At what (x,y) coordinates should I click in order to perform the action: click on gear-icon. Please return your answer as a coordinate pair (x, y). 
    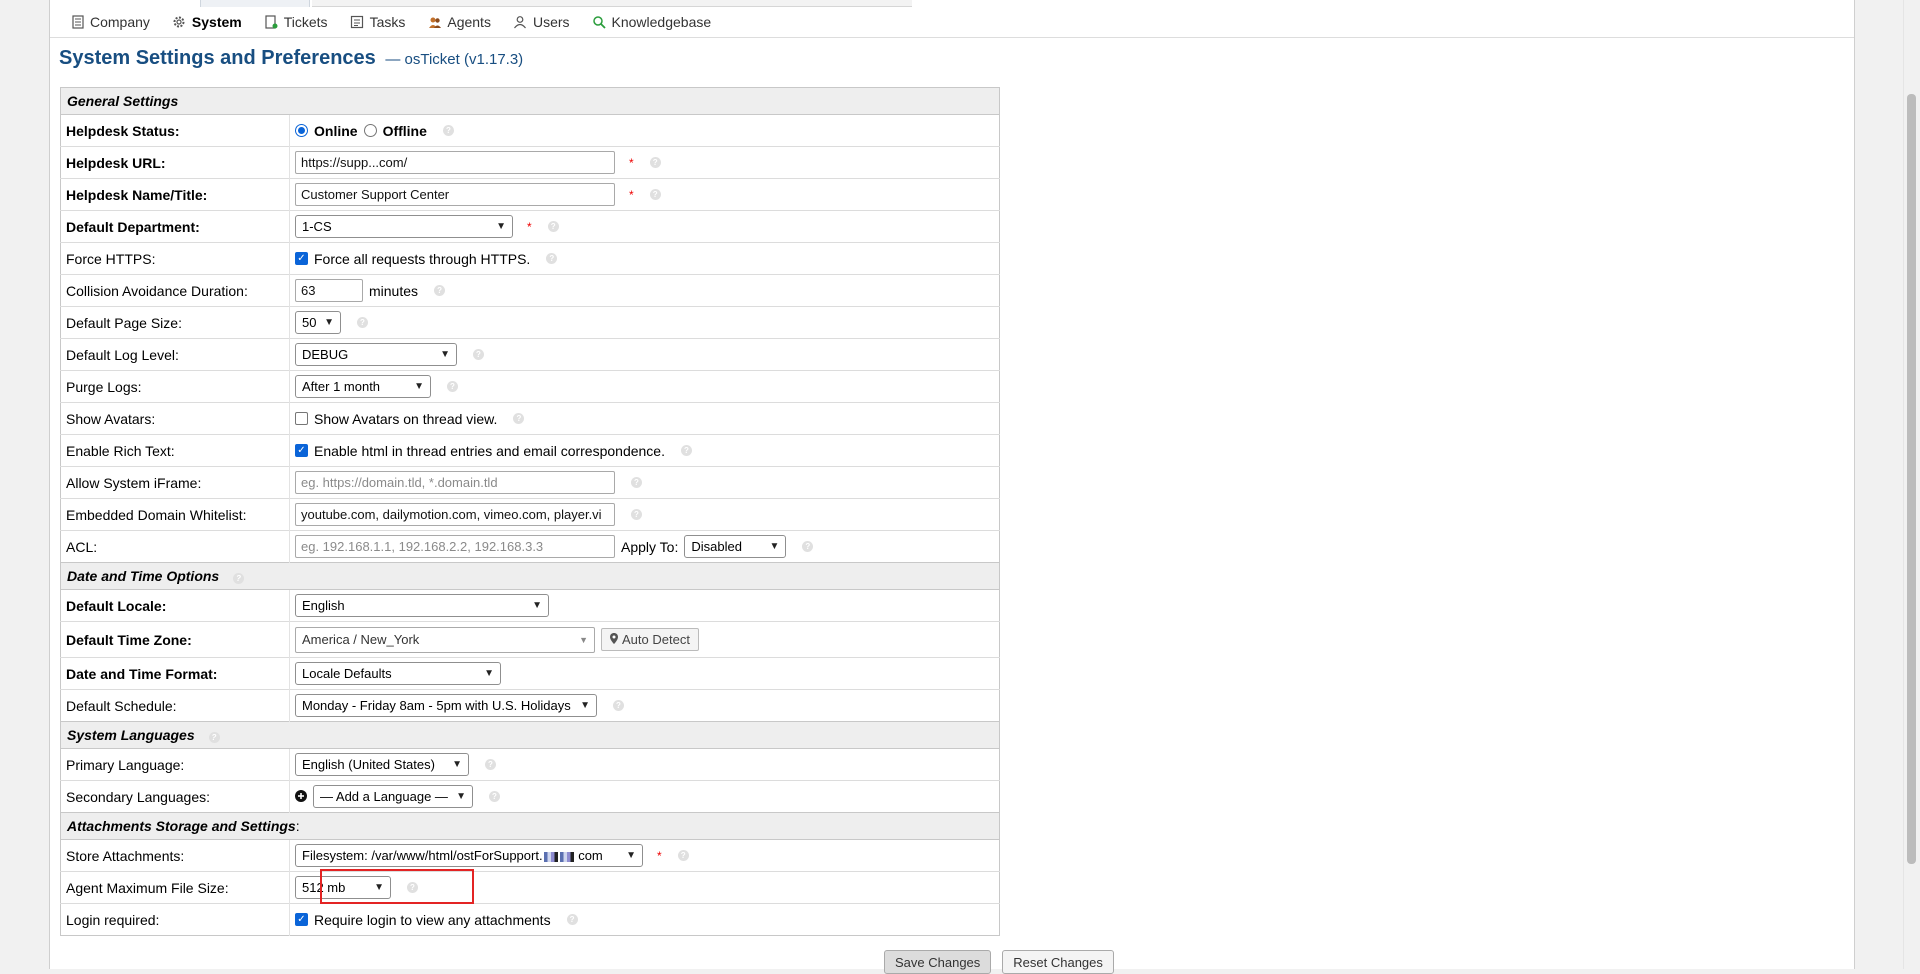
    Looking at the image, I should click on (179, 22).